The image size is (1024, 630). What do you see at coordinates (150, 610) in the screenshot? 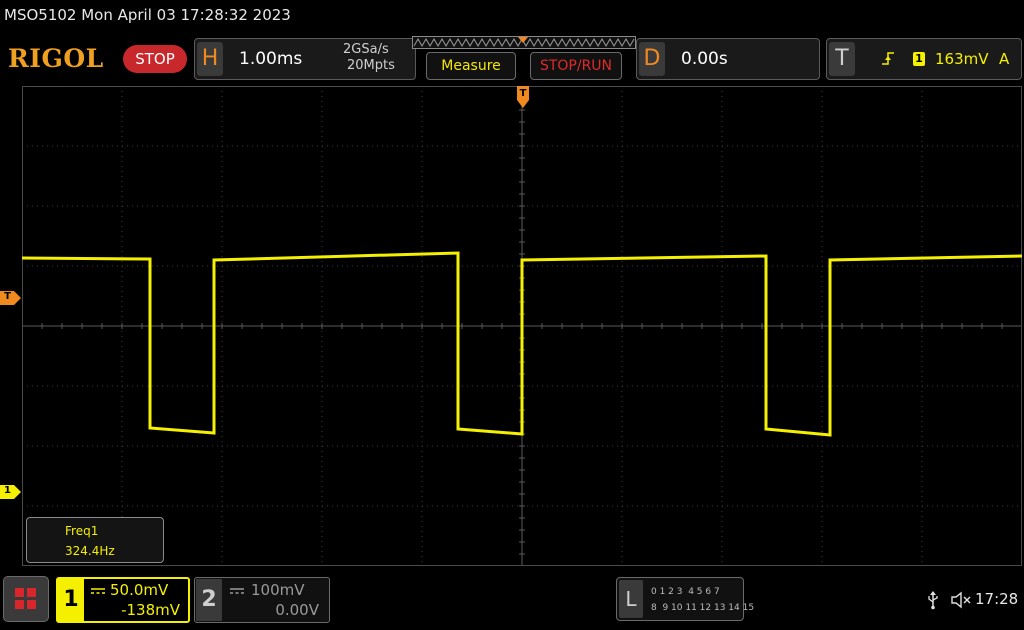
I see `channel1-offset: -138mV` at bounding box center [150, 610].